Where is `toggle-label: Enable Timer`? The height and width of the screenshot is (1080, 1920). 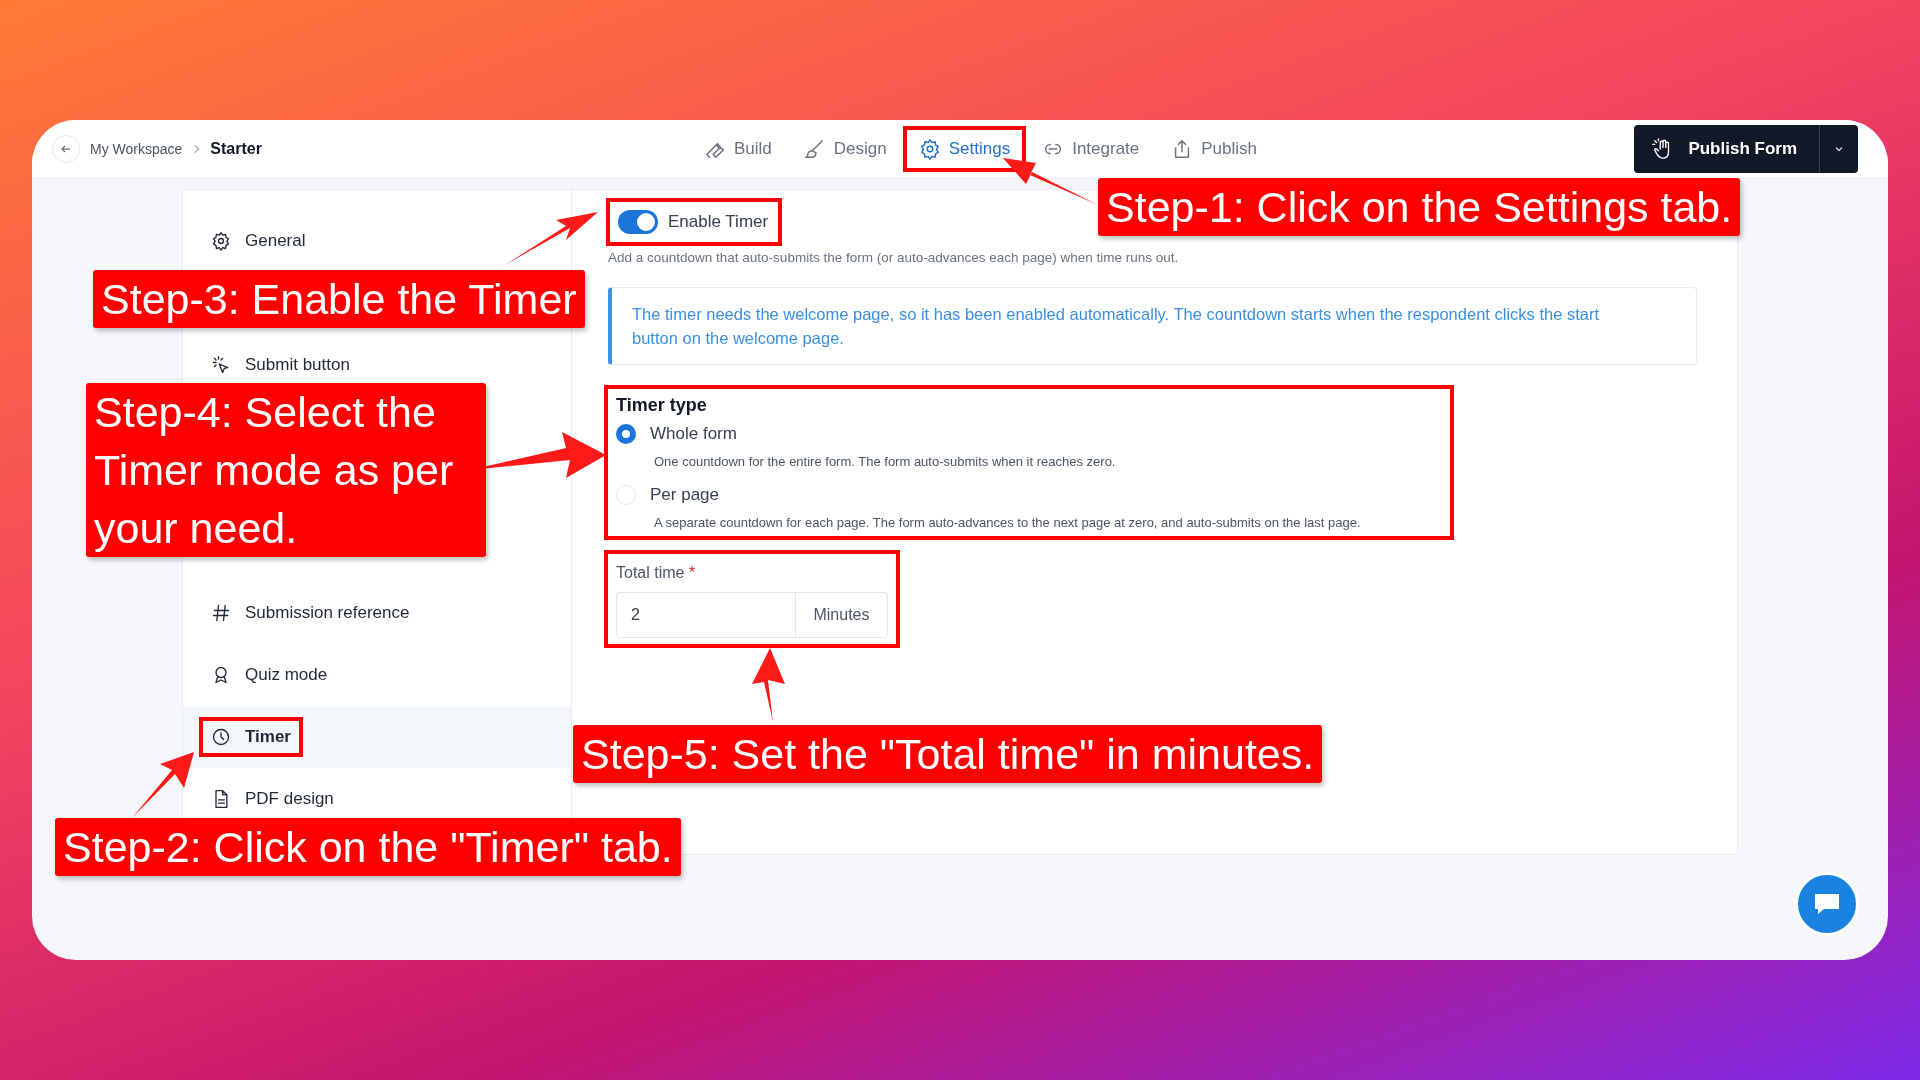 toggle-label: Enable Timer is located at coordinates (718, 222).